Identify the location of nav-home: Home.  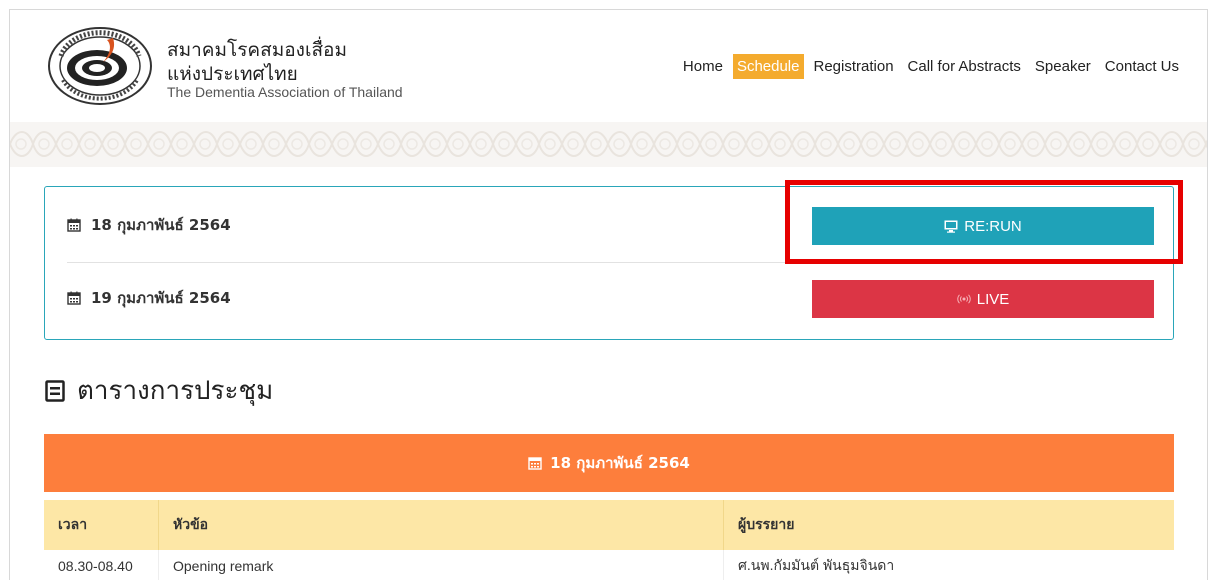
(703, 66).